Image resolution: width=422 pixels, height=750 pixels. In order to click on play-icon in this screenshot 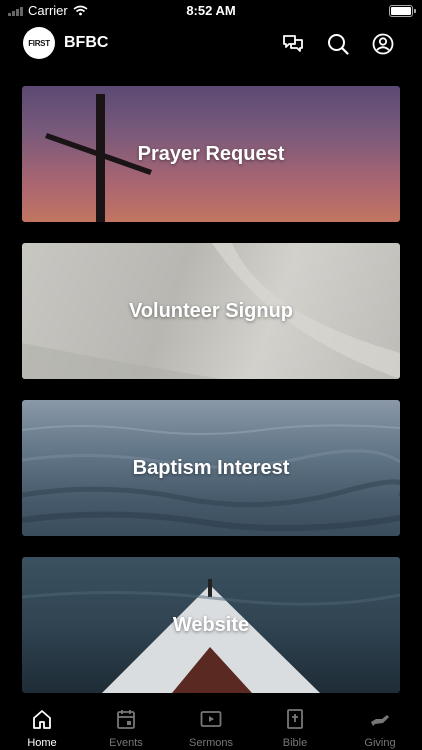, I will do `click(211, 719)`.